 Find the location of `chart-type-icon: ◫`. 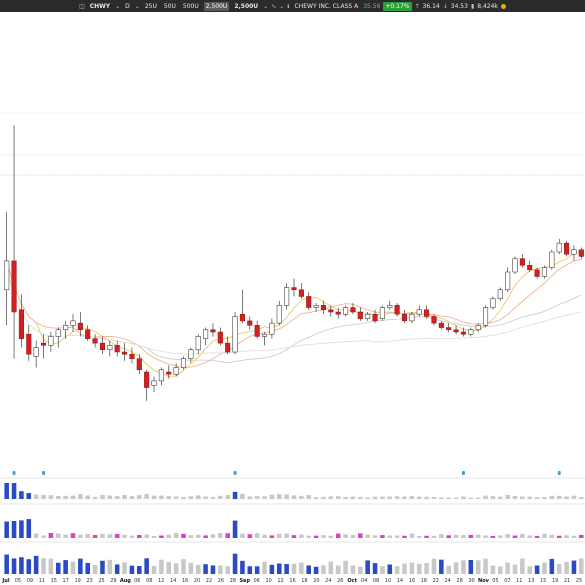

chart-type-icon: ◫ is located at coordinates (82, 6).